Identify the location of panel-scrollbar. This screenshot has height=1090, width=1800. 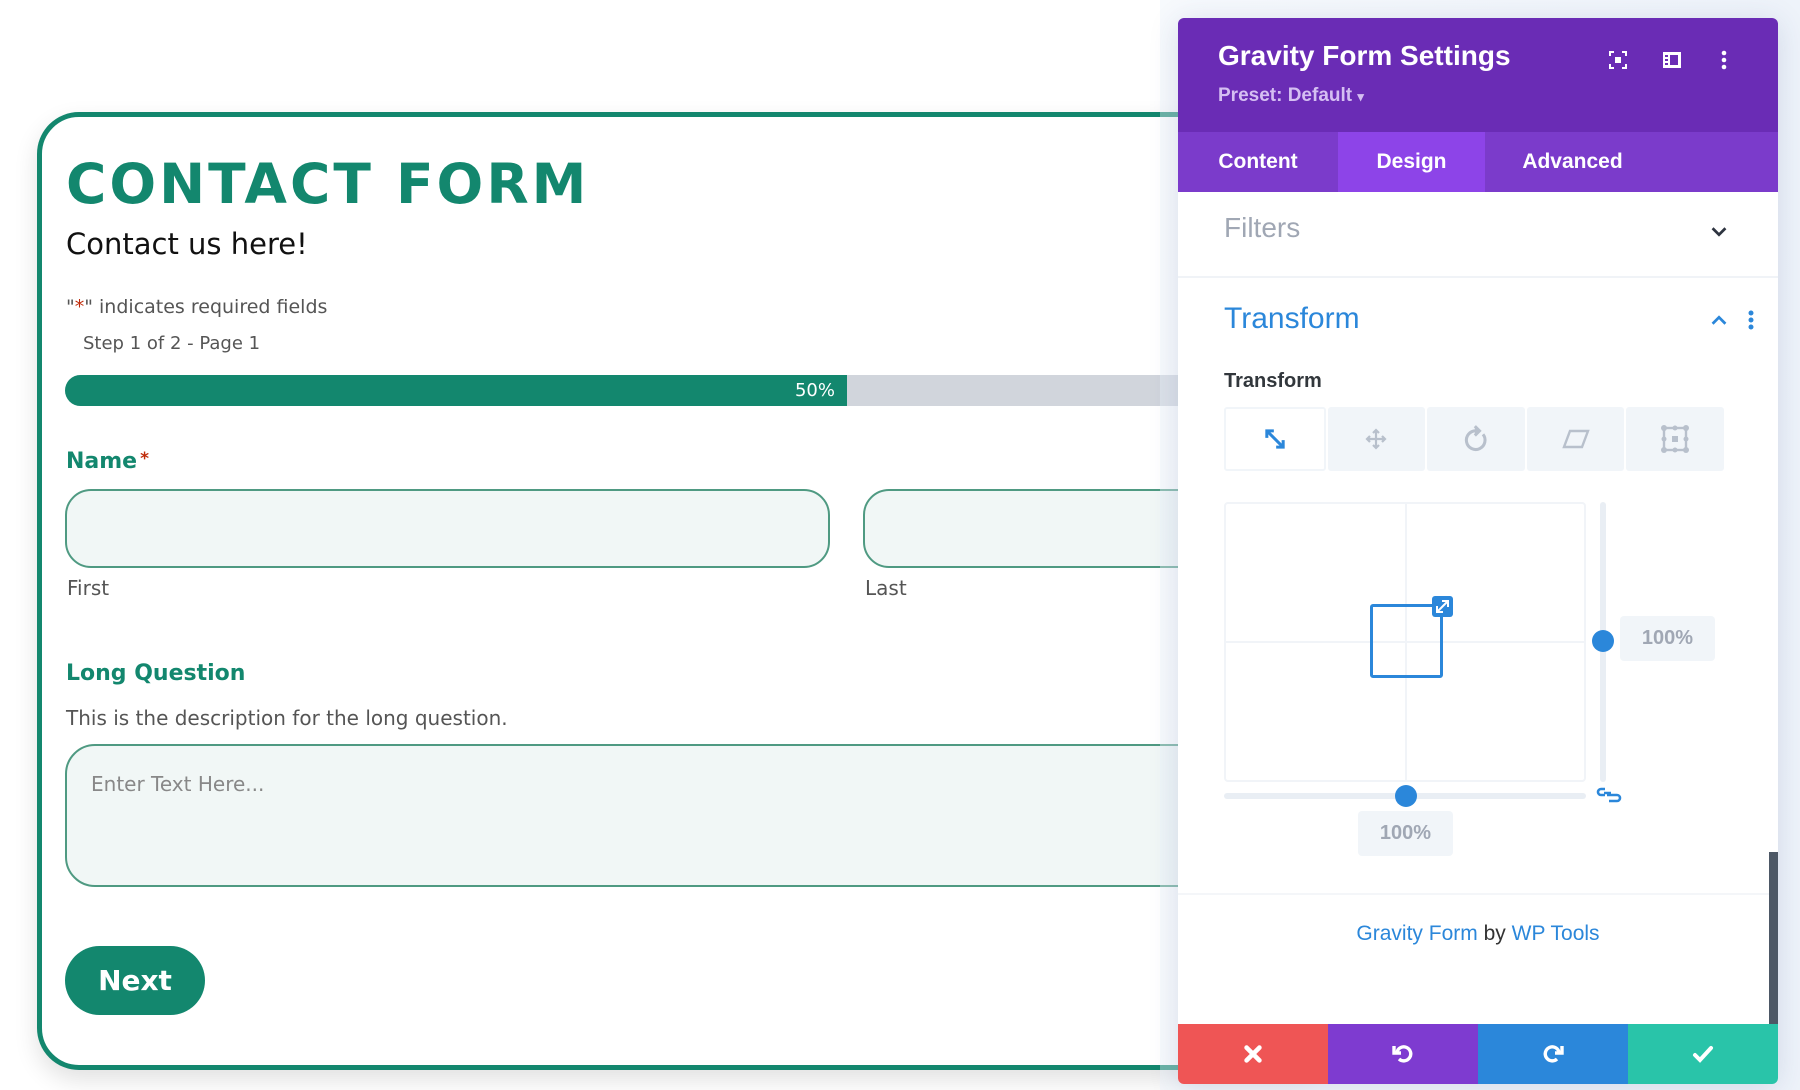
(1773, 938).